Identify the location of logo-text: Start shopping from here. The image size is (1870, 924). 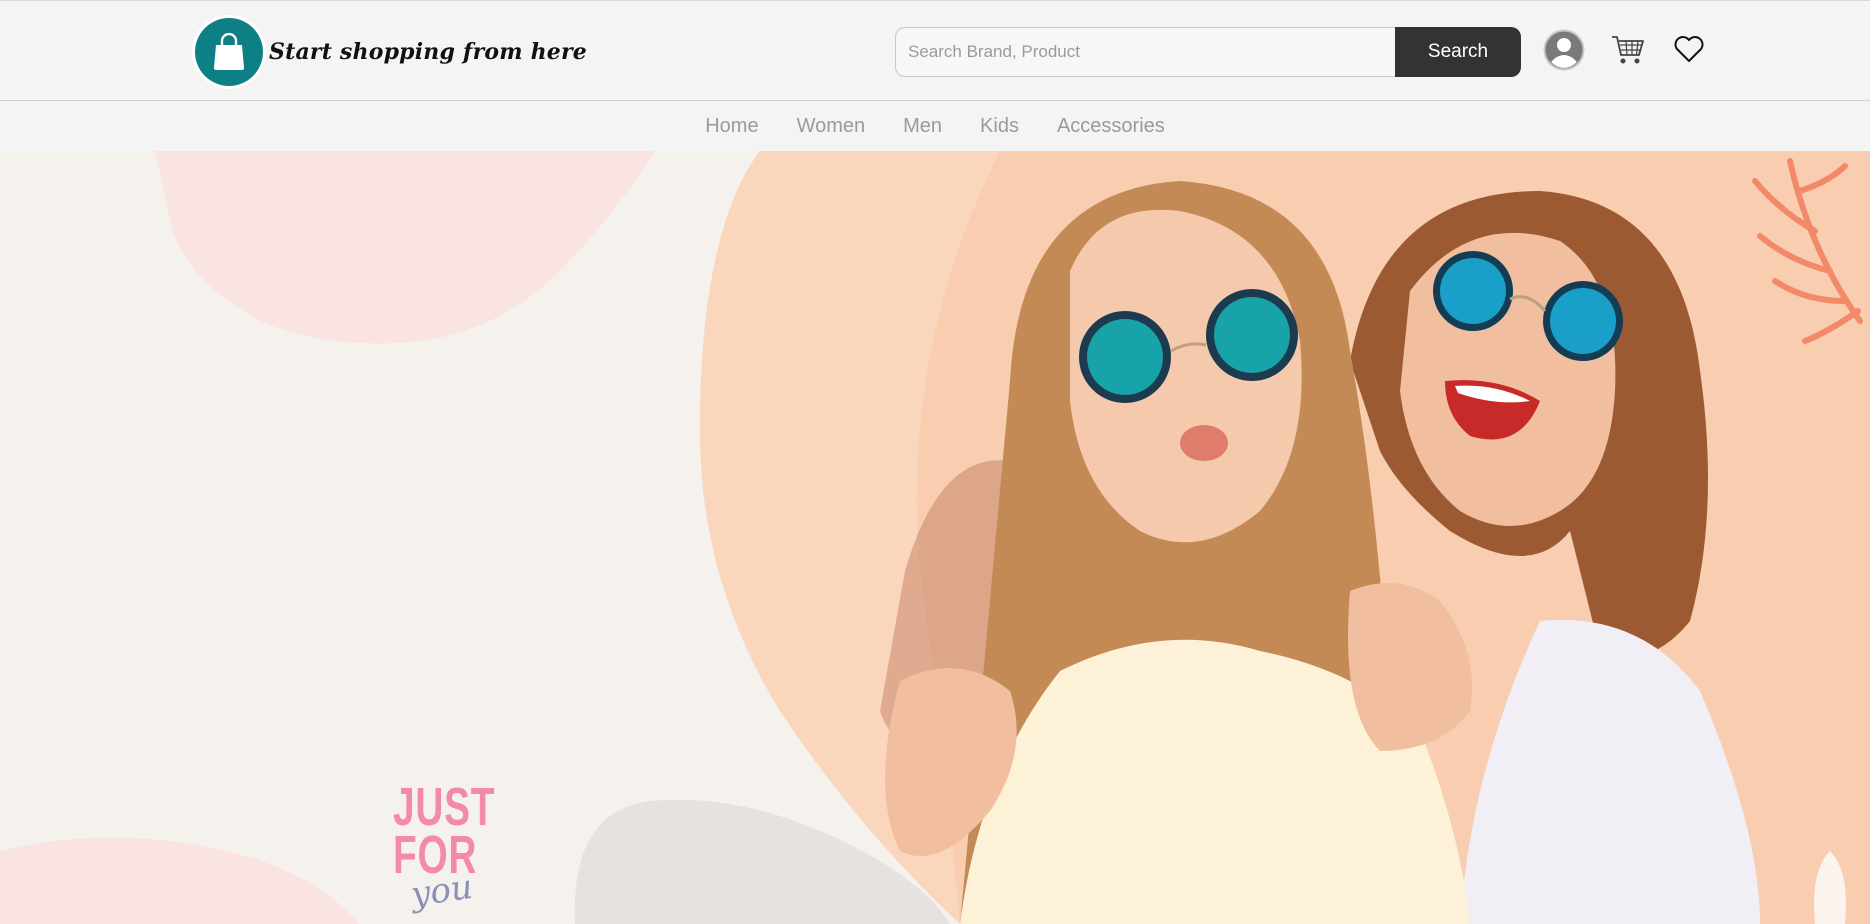
(428, 52).